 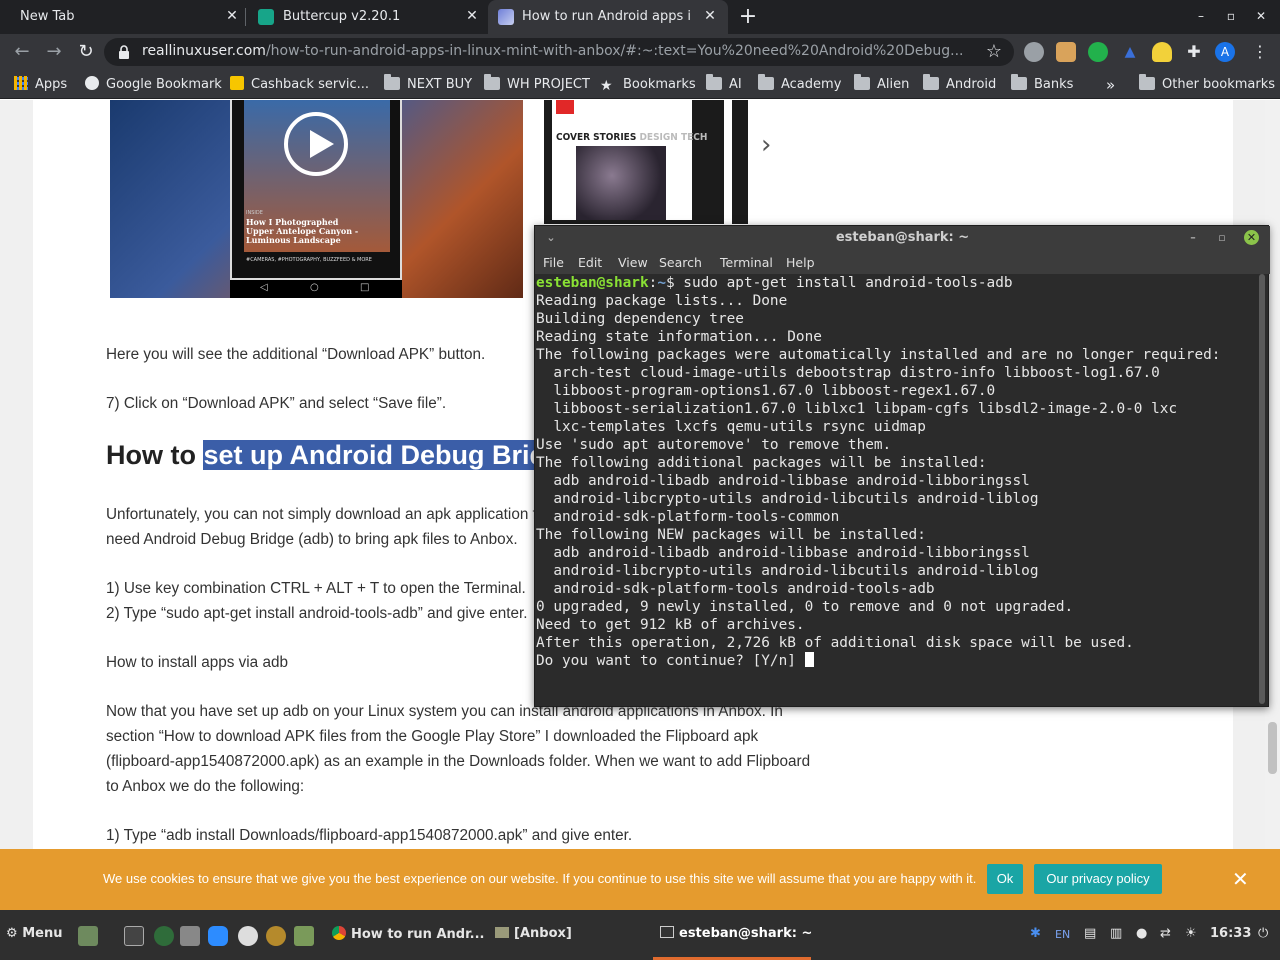 I want to click on bookmark-google: Google Bookmark, so click(x=153, y=85).